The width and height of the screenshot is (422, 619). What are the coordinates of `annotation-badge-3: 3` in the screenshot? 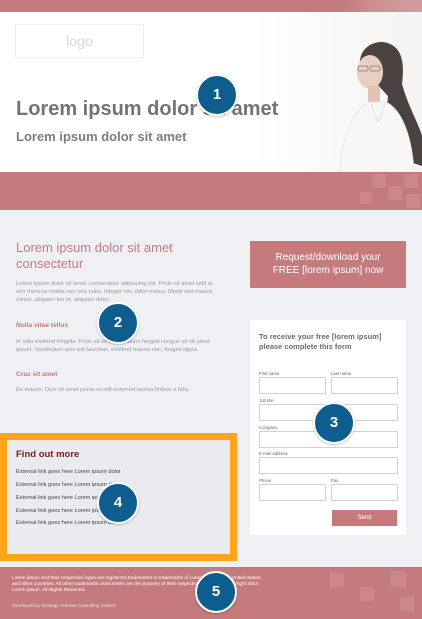 It's located at (334, 423).